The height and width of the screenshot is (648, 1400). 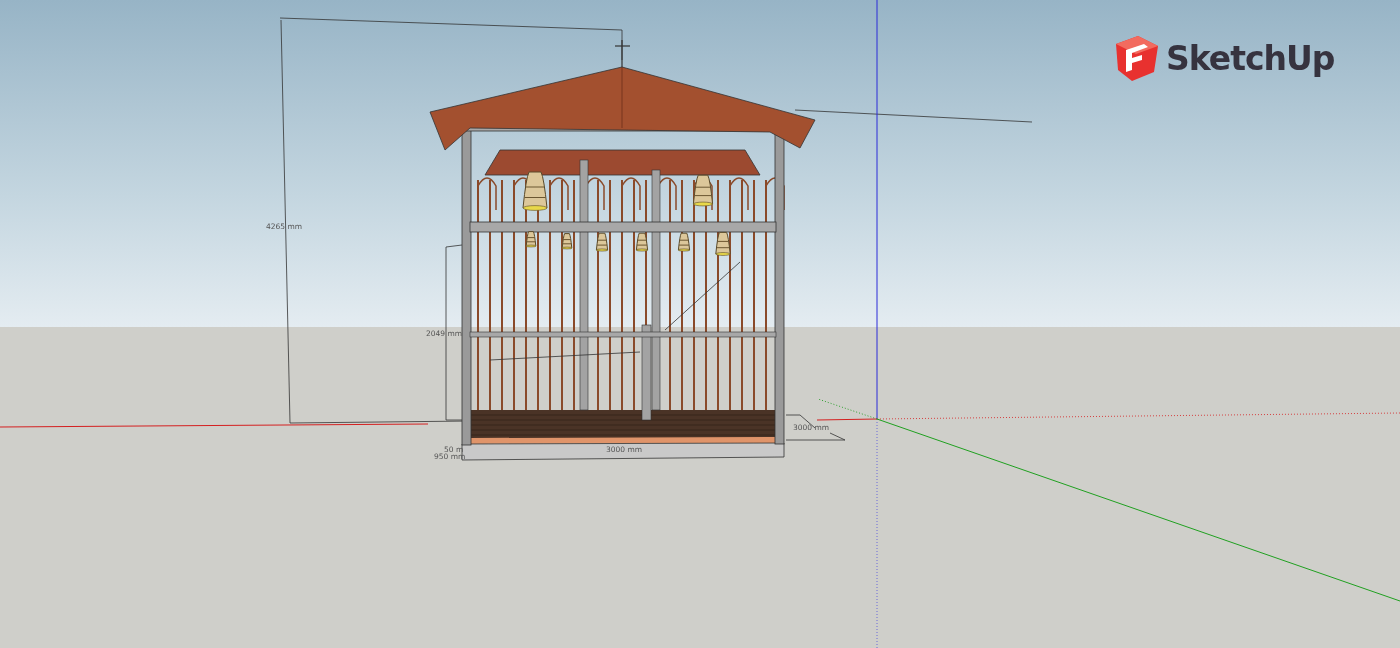 What do you see at coordinates (847, 409) in the screenshot?
I see `y-axis-guide` at bounding box center [847, 409].